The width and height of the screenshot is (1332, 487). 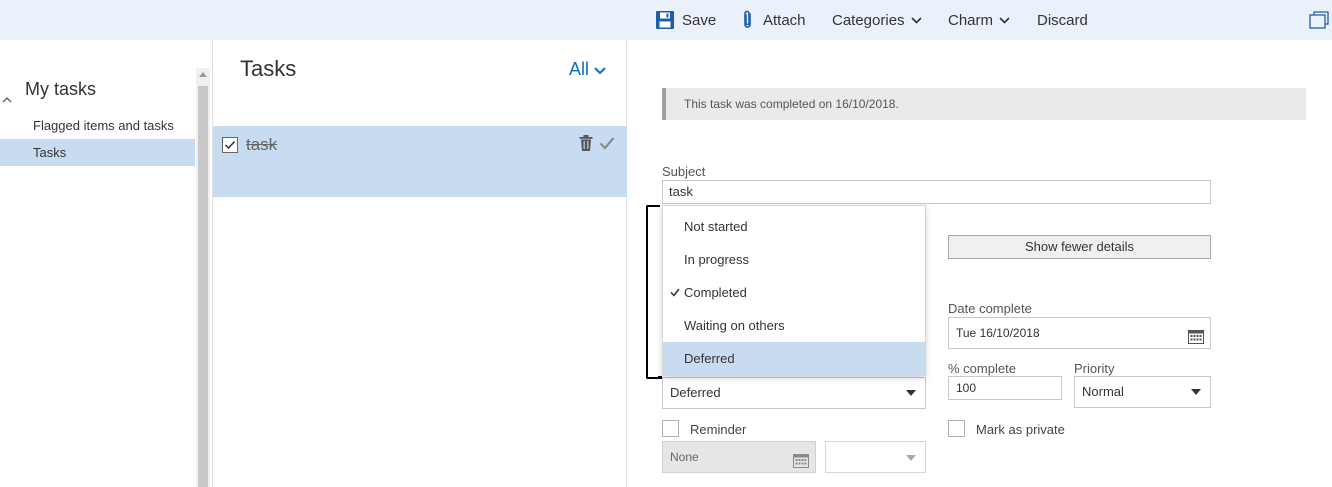 I want to click on trash-icon, so click(x=586, y=145).